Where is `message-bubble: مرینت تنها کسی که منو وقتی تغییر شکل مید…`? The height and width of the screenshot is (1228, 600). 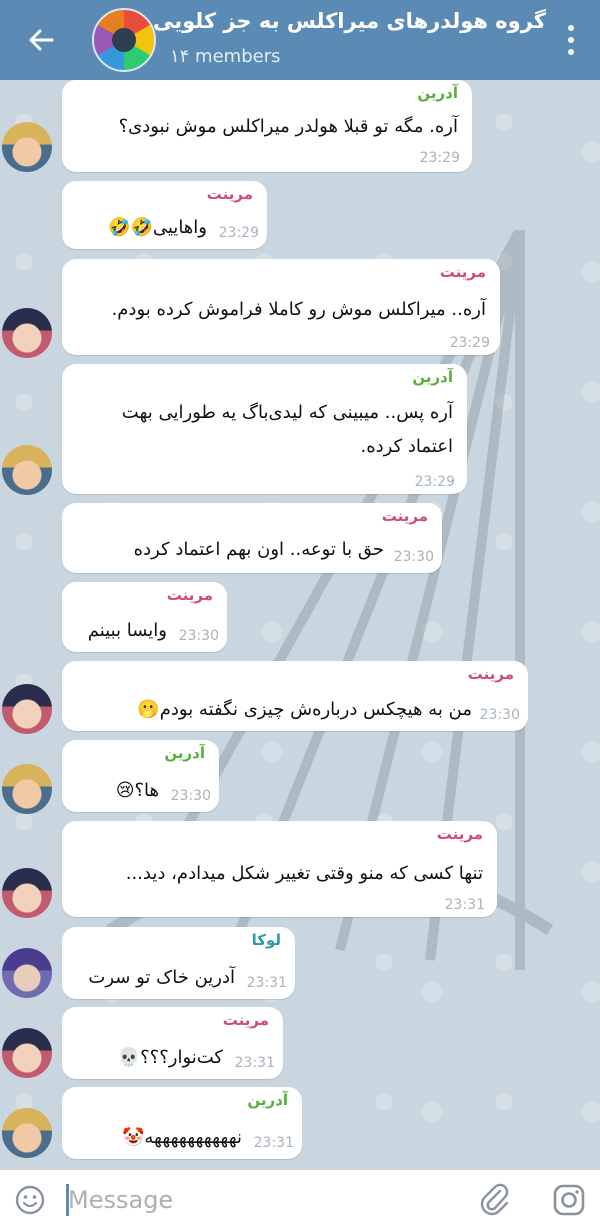 message-bubble: مرینت تنها کسی که منو وقتی تغییر شکل مید… is located at coordinates (279, 869).